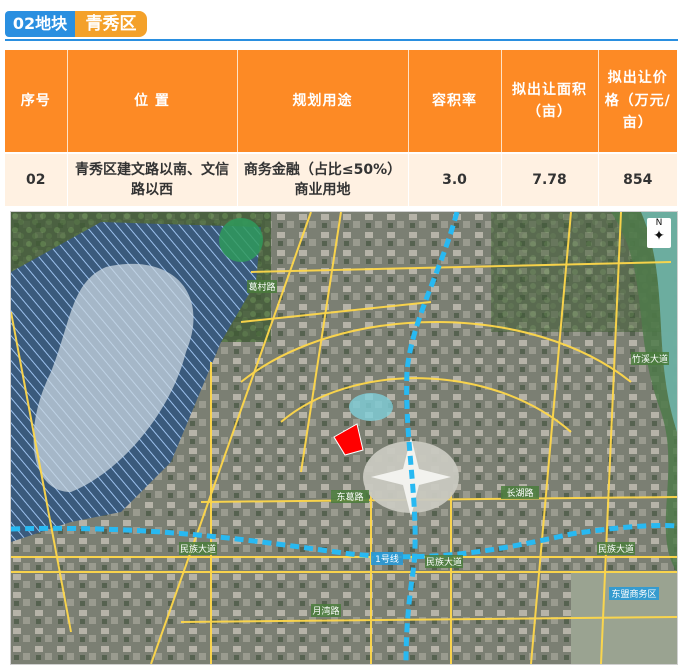 This screenshot has width=683, height=668. Describe the element at coordinates (455, 179) in the screenshot. I see `cell-far: 3.0` at that location.